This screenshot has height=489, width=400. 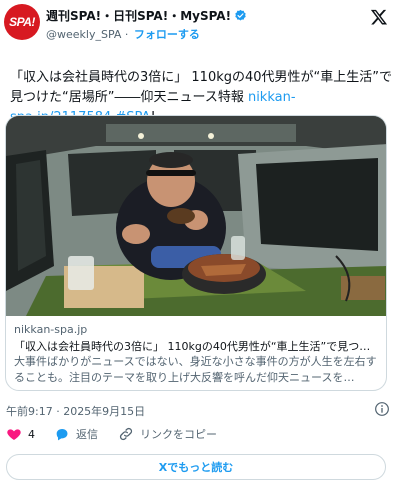 I want to click on read-more-button: Xでもっと読む, so click(x=196, y=467).